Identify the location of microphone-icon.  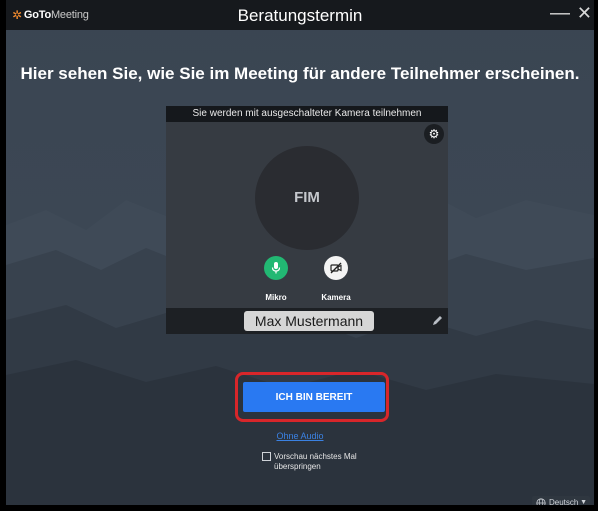
(276, 268).